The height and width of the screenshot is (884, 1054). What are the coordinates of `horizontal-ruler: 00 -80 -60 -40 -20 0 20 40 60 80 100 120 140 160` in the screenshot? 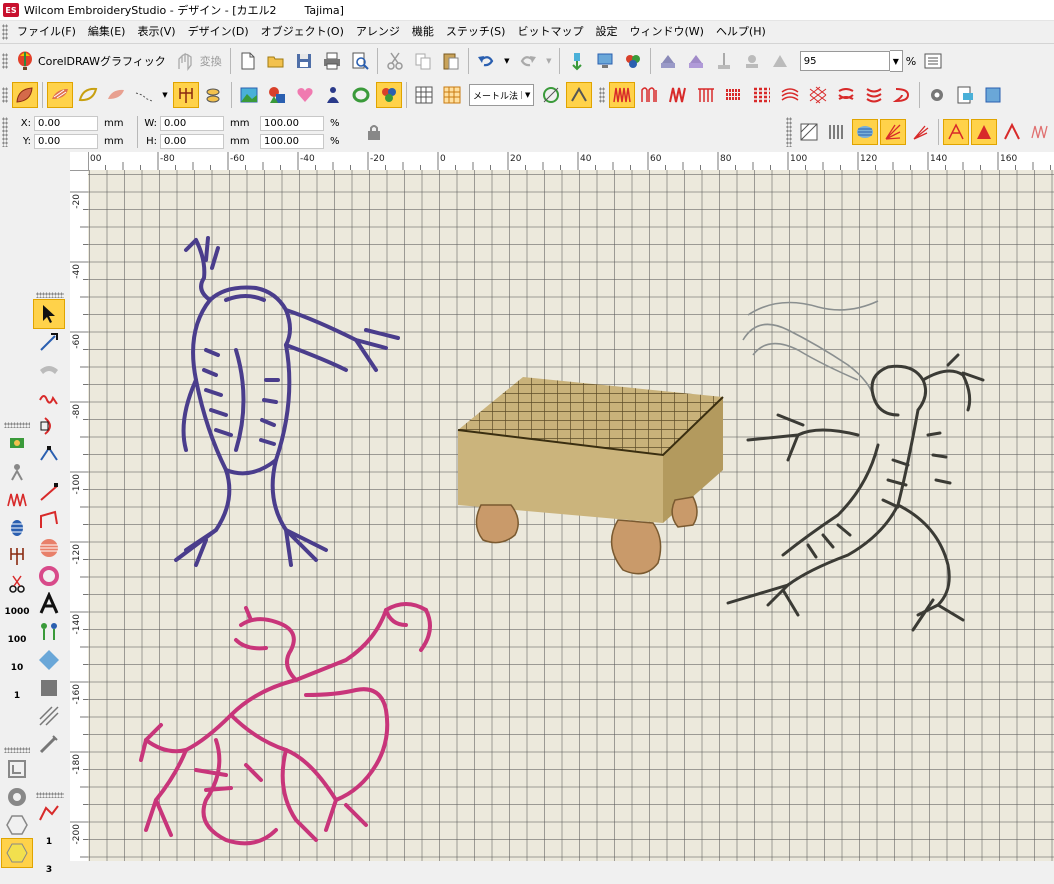 It's located at (562, 161).